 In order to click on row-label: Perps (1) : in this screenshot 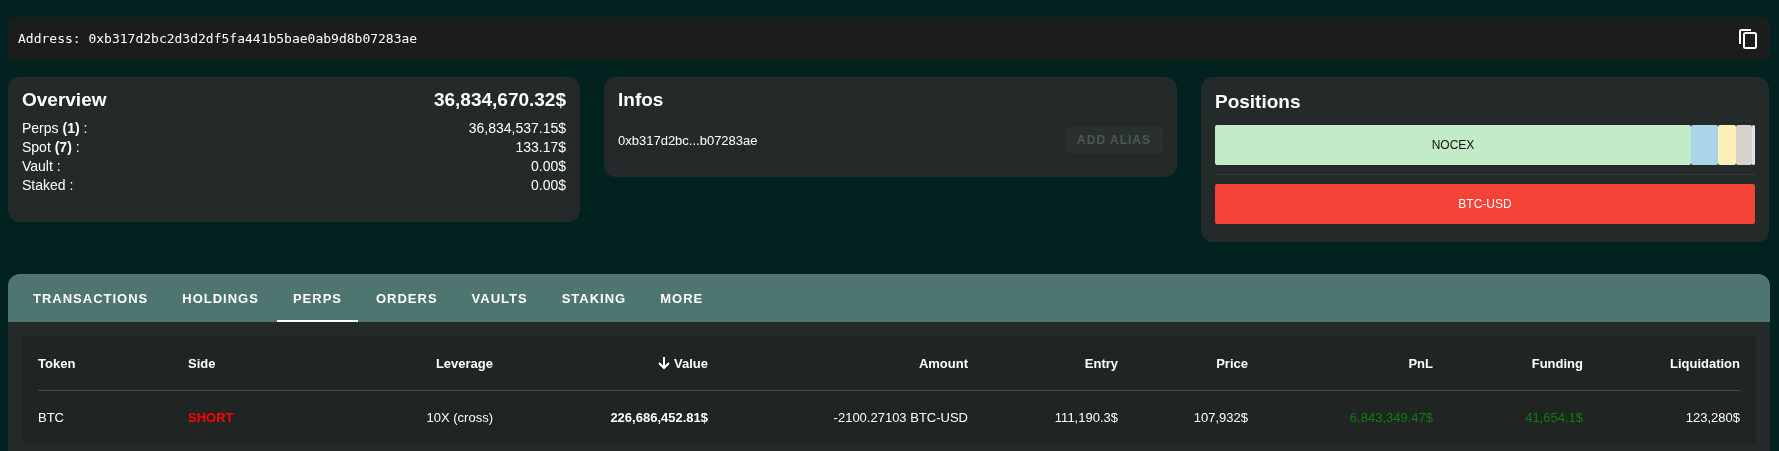, I will do `click(55, 128)`.